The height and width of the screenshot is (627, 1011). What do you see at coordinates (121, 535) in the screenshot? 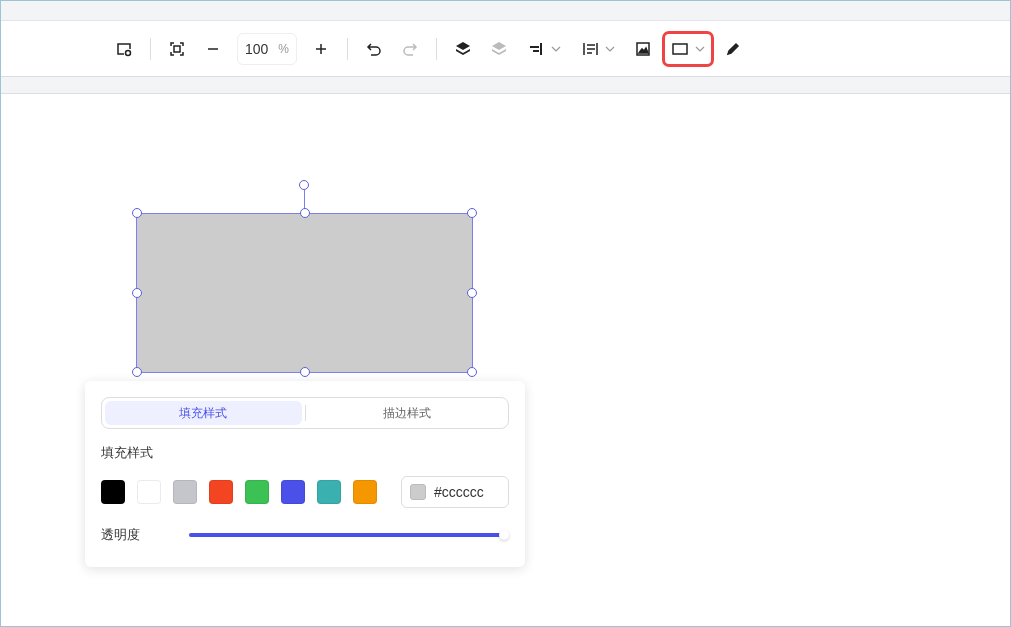
I see `opacity-label: 透明度` at bounding box center [121, 535].